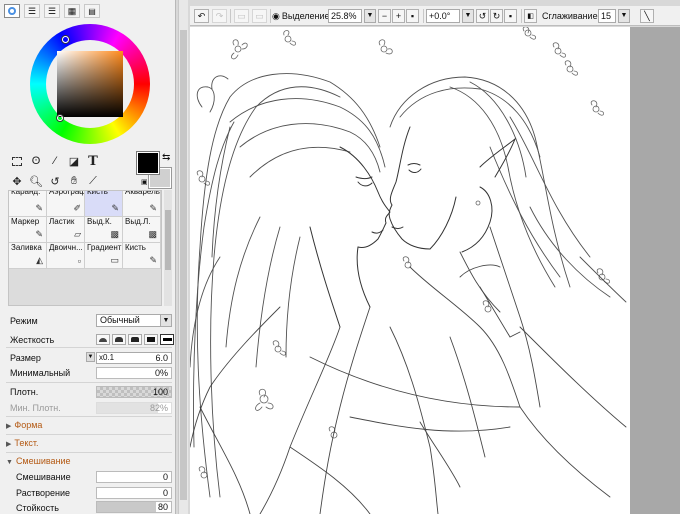 This screenshot has width=680, height=514. I want to click on redo-button: ↷, so click(219, 16).